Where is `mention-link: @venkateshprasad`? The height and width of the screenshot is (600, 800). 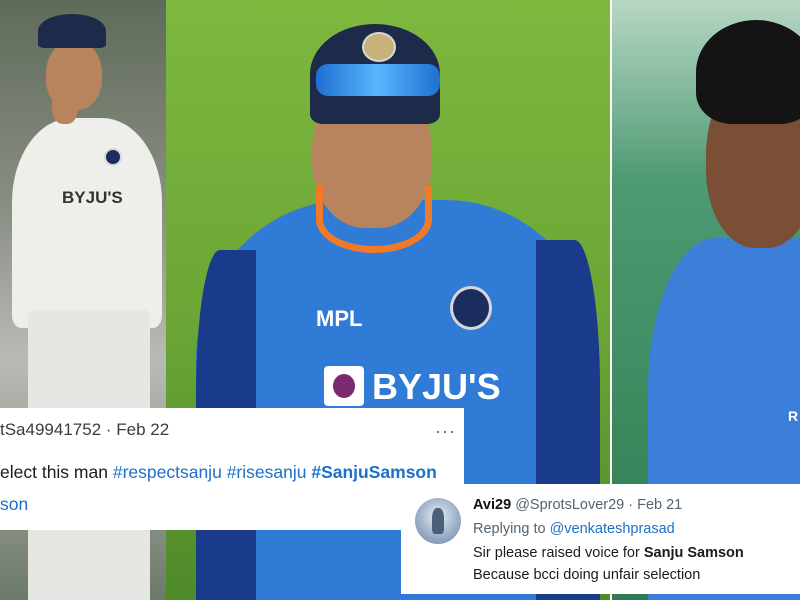
mention-link: @venkateshprasad is located at coordinates (612, 529).